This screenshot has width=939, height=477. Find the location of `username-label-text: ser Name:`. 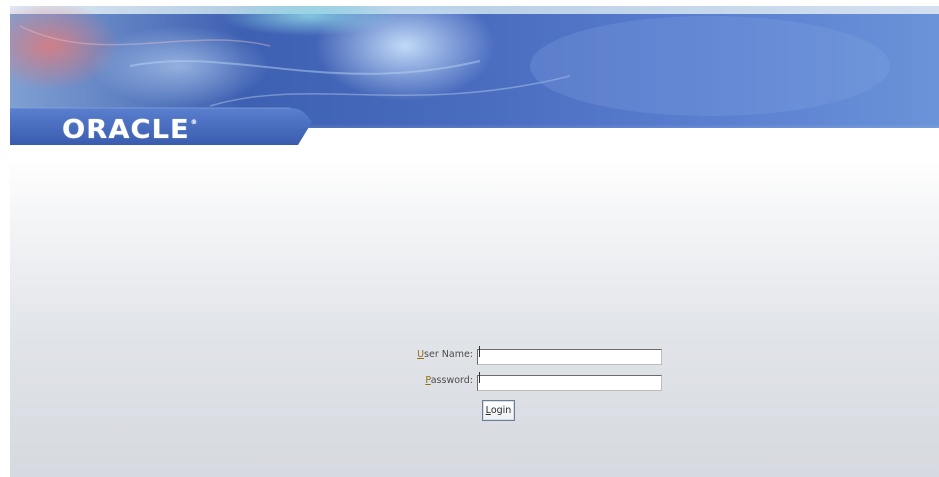

username-label-text: ser Name: is located at coordinates (448, 354).